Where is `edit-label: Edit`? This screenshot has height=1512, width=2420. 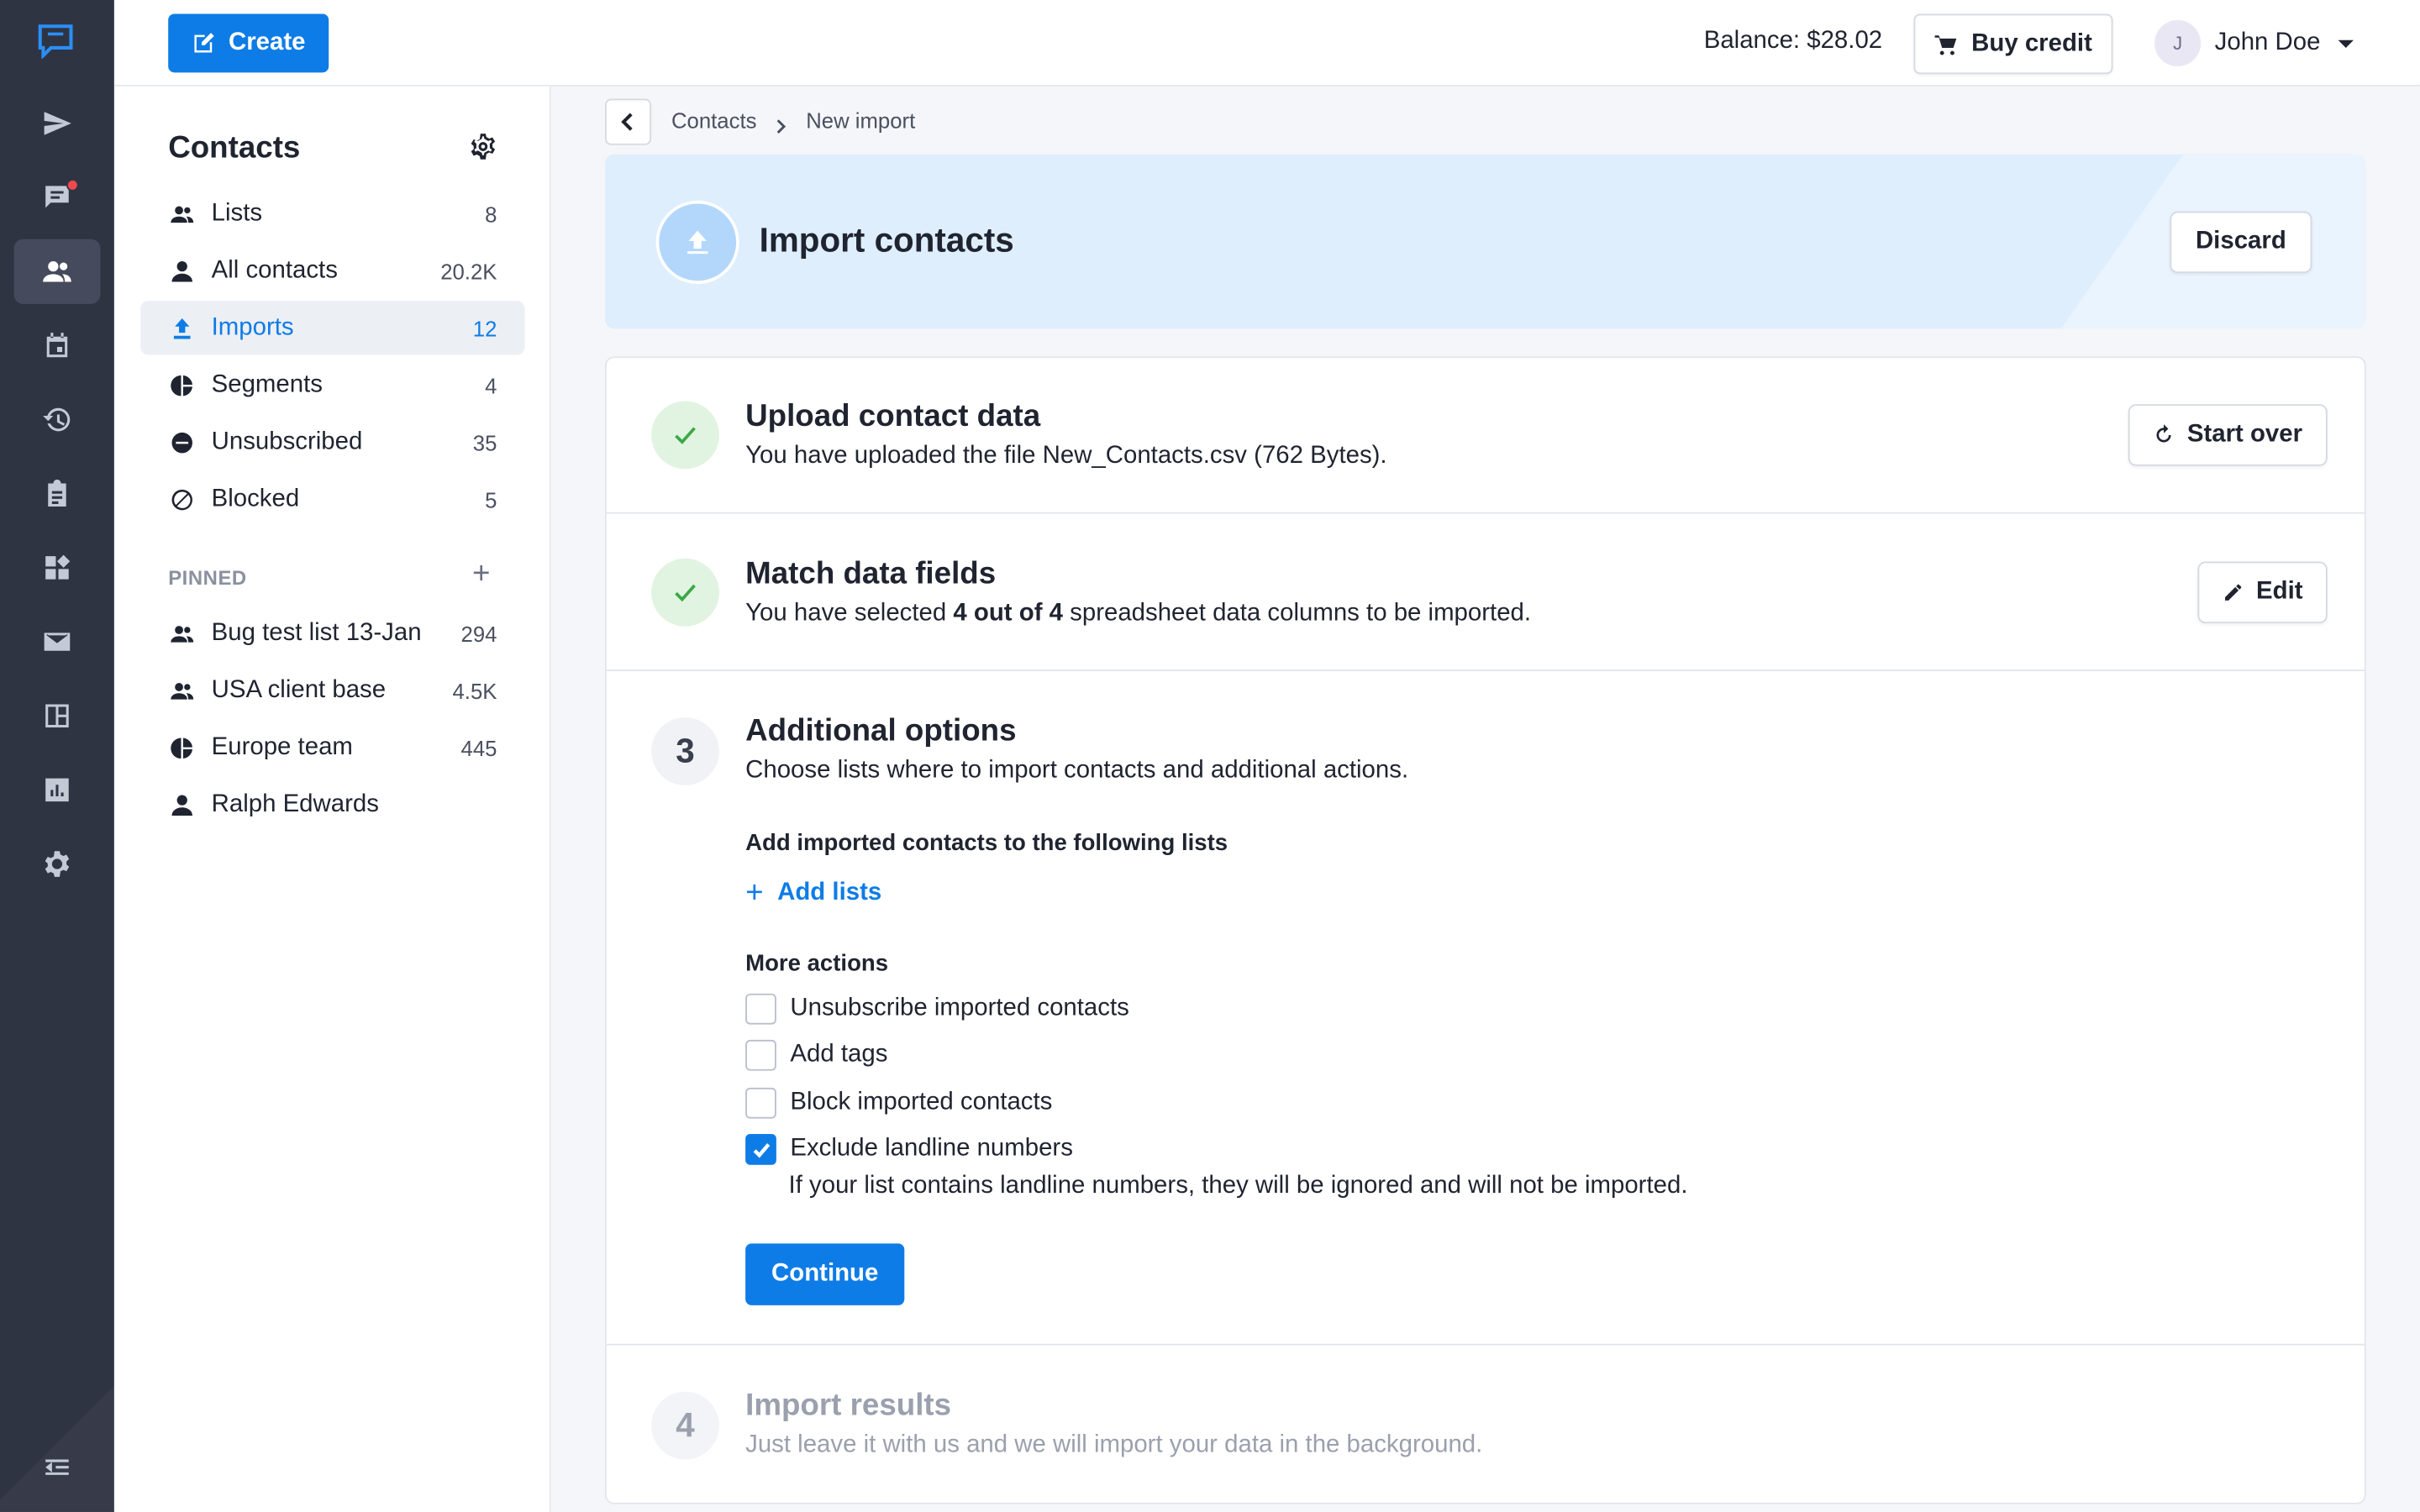 edit-label: Edit is located at coordinates (2279, 591).